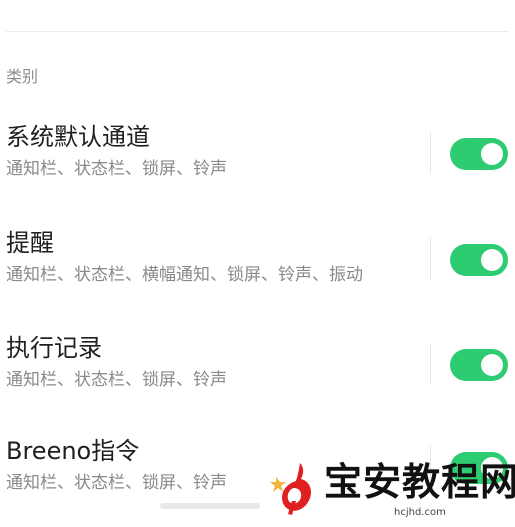 This screenshot has height=527, width=515. What do you see at coordinates (22, 76) in the screenshot?
I see `section-label: 类别` at bounding box center [22, 76].